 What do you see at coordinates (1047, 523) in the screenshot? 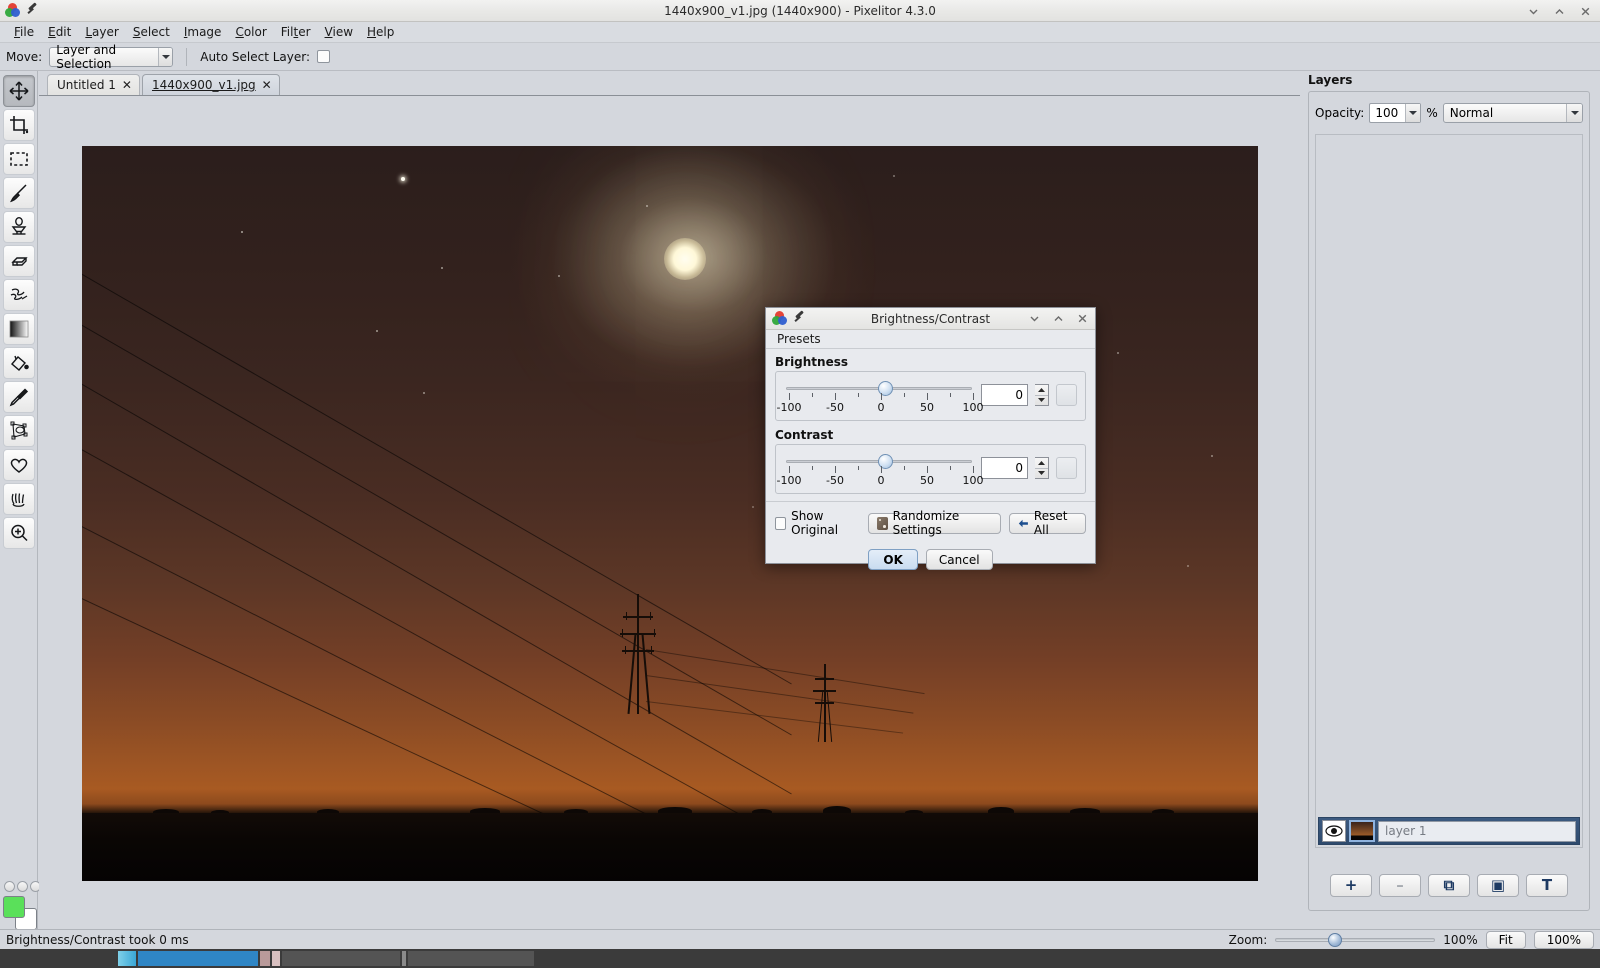
I see `reset-all-button: Reset All` at bounding box center [1047, 523].